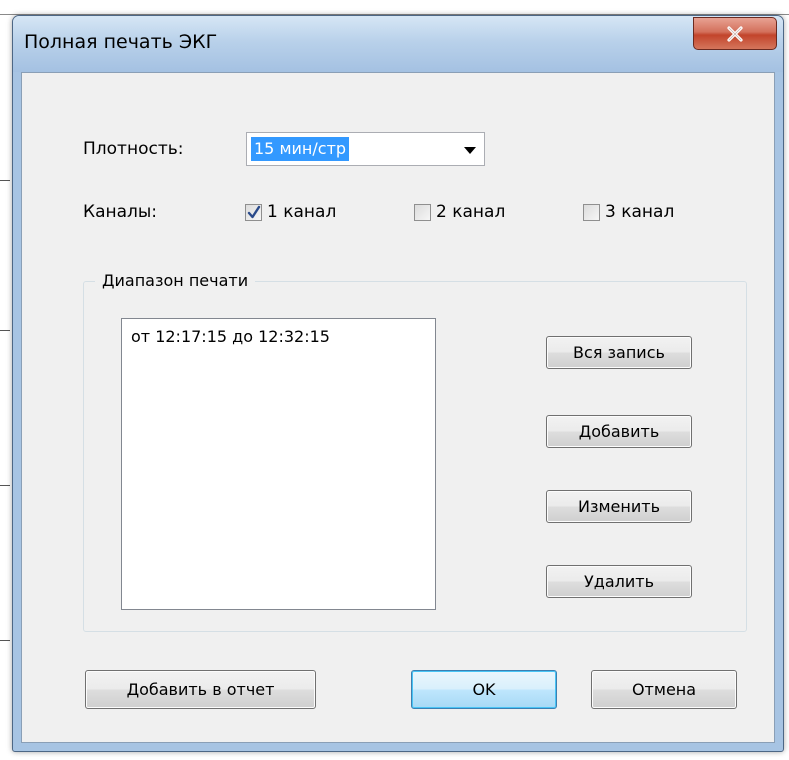  Describe the element at coordinates (230, 336) in the screenshot. I see `list-item: от 12:17:15 до 12:32:15` at that location.